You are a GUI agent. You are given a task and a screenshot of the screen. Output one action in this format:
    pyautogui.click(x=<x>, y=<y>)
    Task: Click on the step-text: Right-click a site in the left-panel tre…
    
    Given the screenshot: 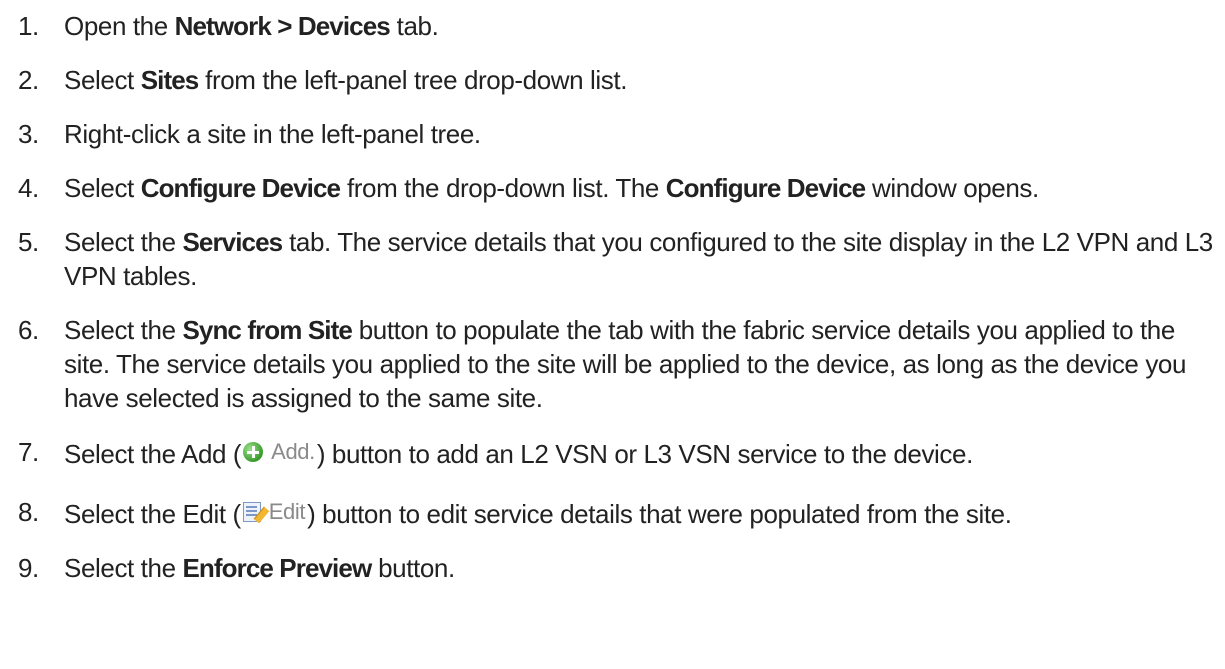 What is the action you would take?
    pyautogui.click(x=272, y=134)
    